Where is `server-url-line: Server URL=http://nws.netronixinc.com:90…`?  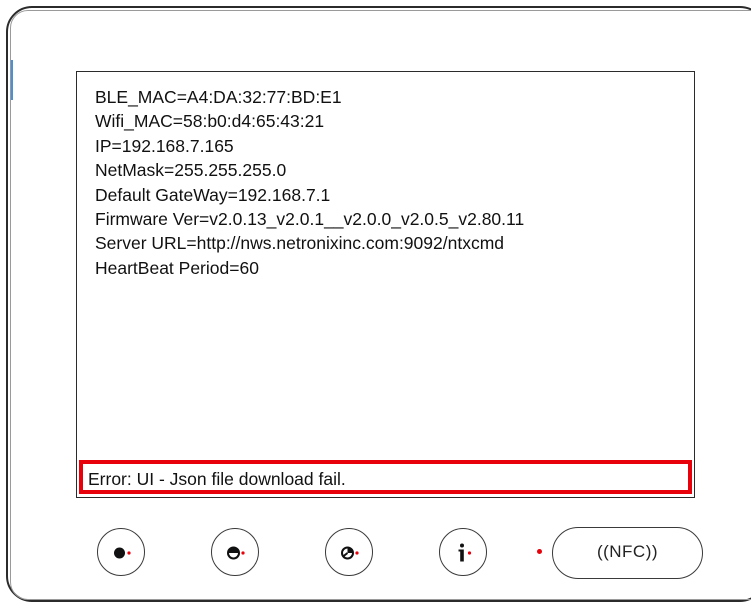
server-url-line: Server URL=http://nws.netronixinc.com:90… is located at coordinates (300, 243).